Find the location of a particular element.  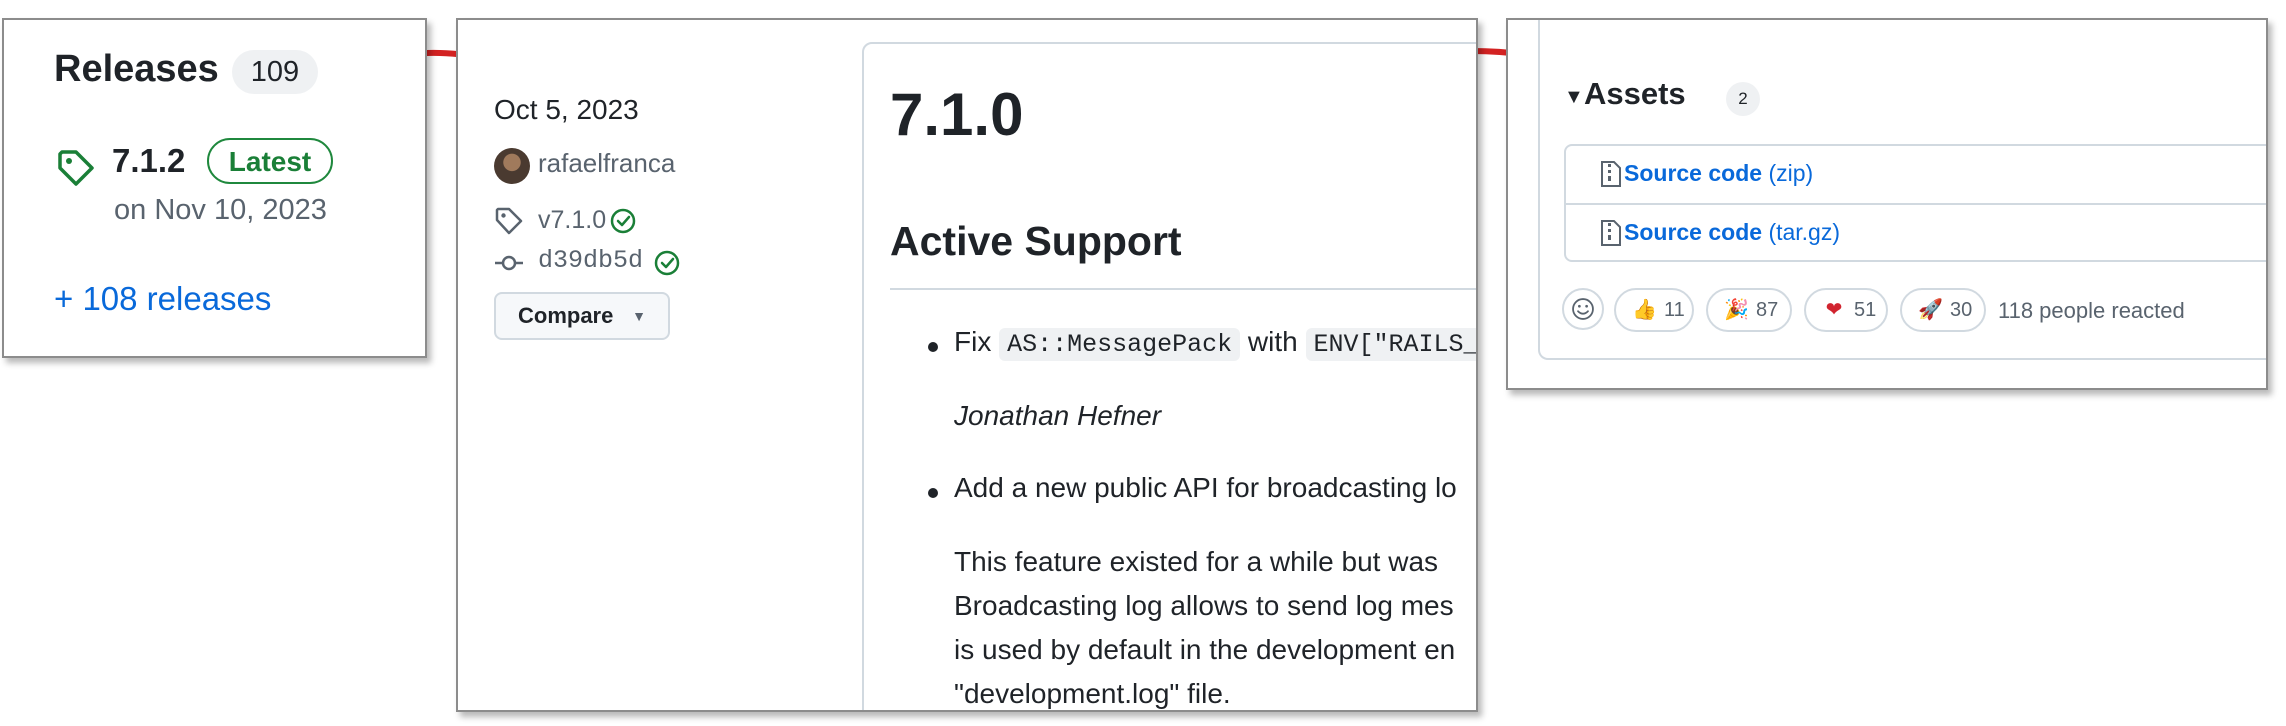

release-title: 7.1.0 is located at coordinates (957, 114).